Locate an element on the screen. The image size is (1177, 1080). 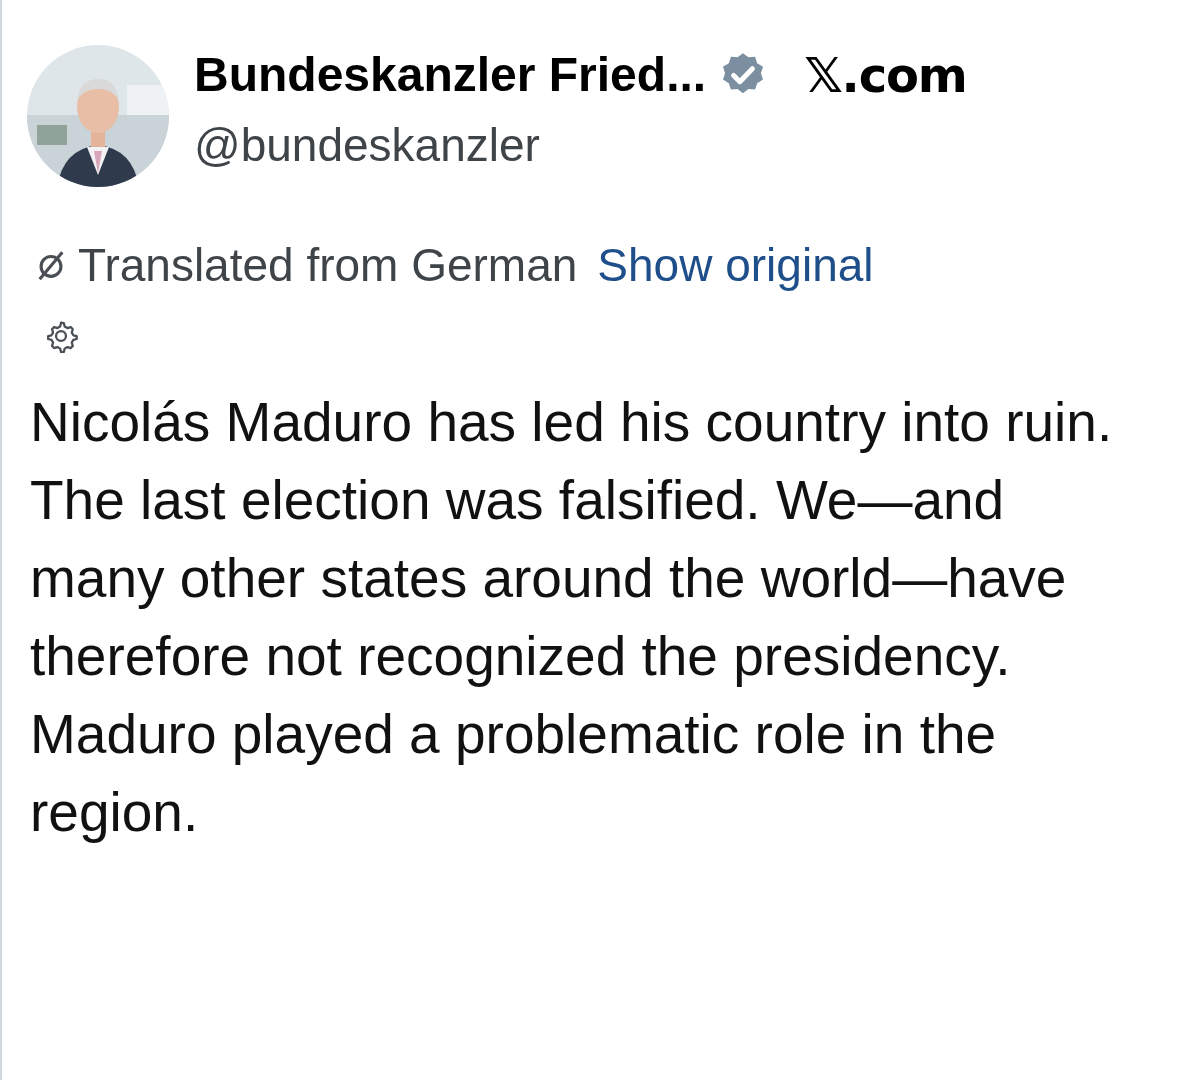
settings-icon is located at coordinates (61, 336).